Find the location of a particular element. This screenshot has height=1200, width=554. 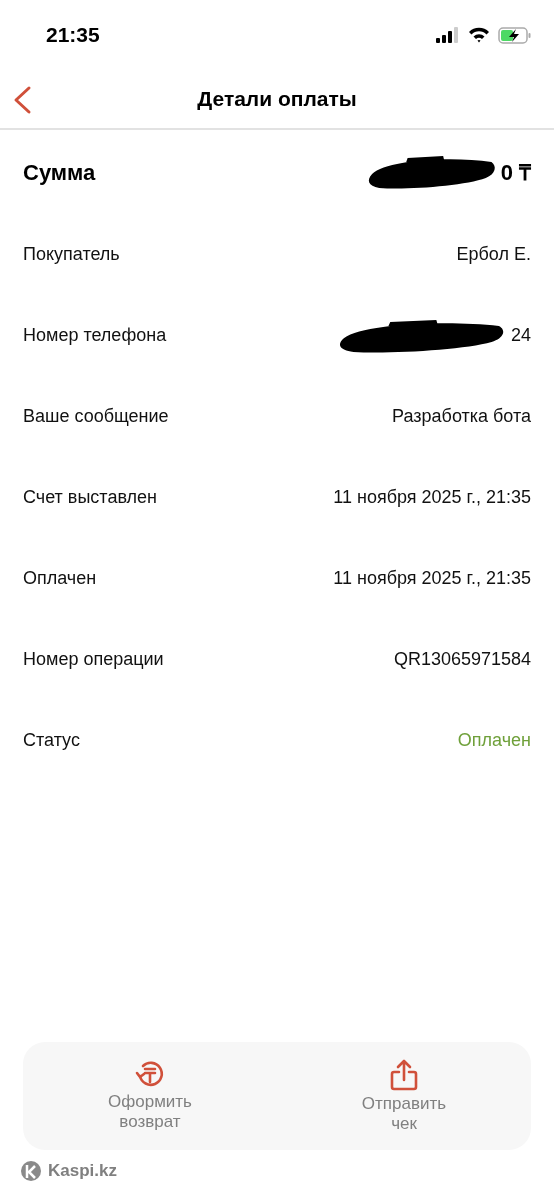

detail-label: Ваше сообщение is located at coordinates (96, 416).